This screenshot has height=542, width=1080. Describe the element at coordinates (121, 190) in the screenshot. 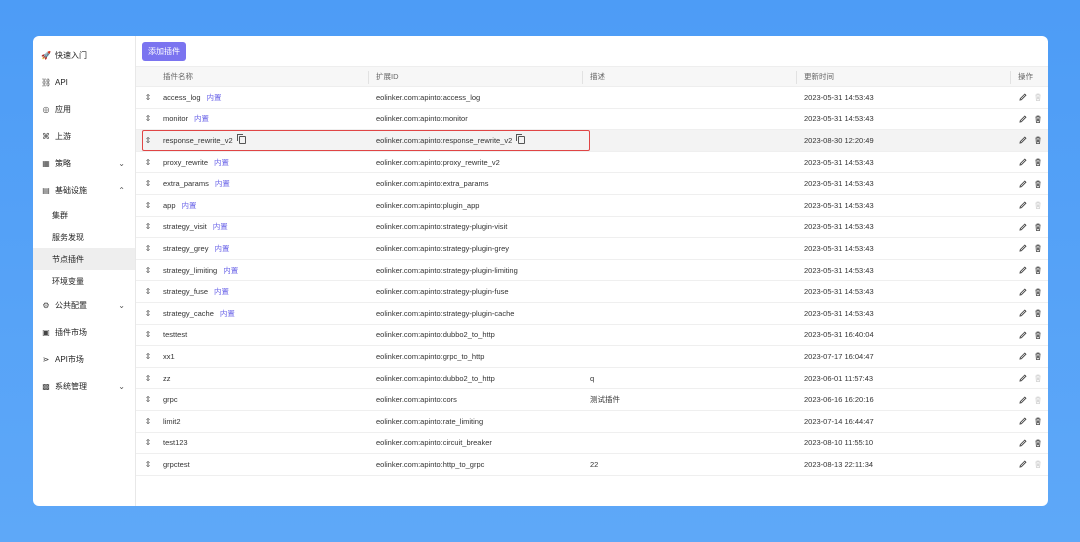

I see `chevron-up-icon: ⌃` at that location.